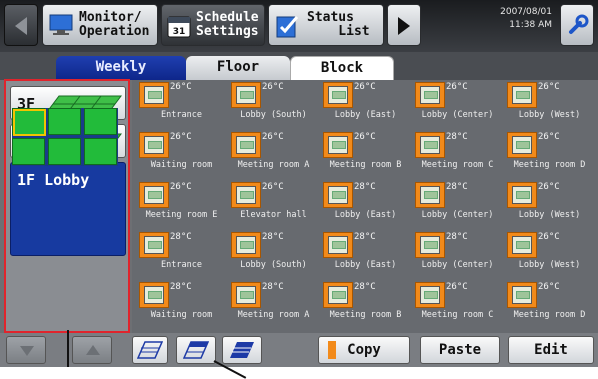 The image size is (598, 379). What do you see at coordinates (365, 106) in the screenshot?
I see `indoor-unit: 26°C Lobby (East)` at bounding box center [365, 106].